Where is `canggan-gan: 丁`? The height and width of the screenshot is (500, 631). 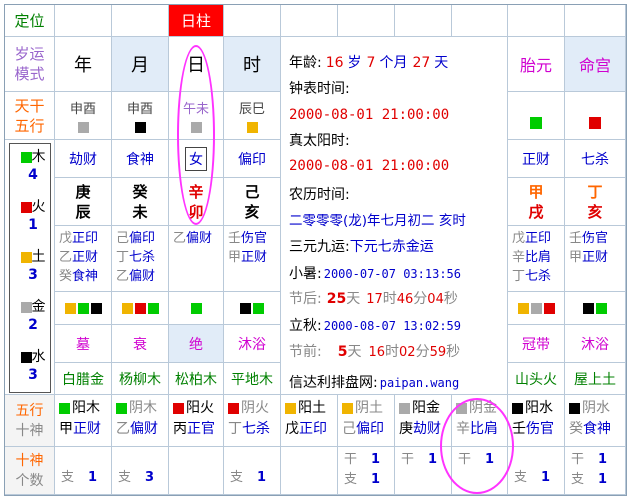 canggan-gan: 丁 is located at coordinates (123, 257).